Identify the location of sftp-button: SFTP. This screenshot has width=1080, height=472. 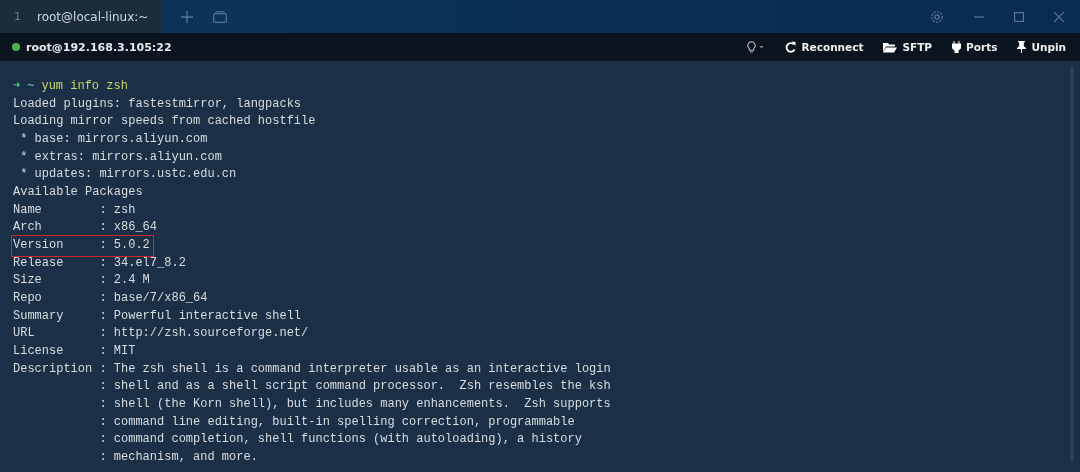
(908, 47).